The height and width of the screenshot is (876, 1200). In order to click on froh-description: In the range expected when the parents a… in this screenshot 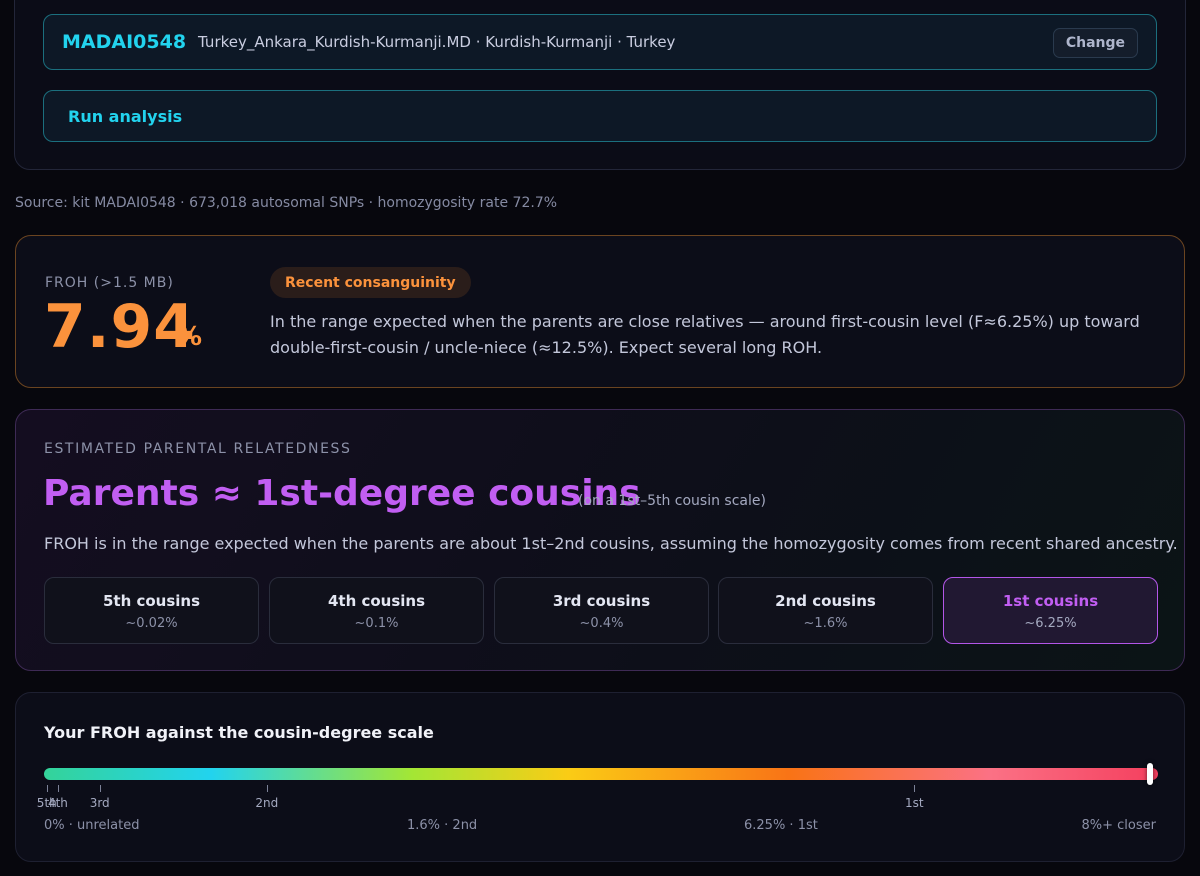, I will do `click(705, 334)`.